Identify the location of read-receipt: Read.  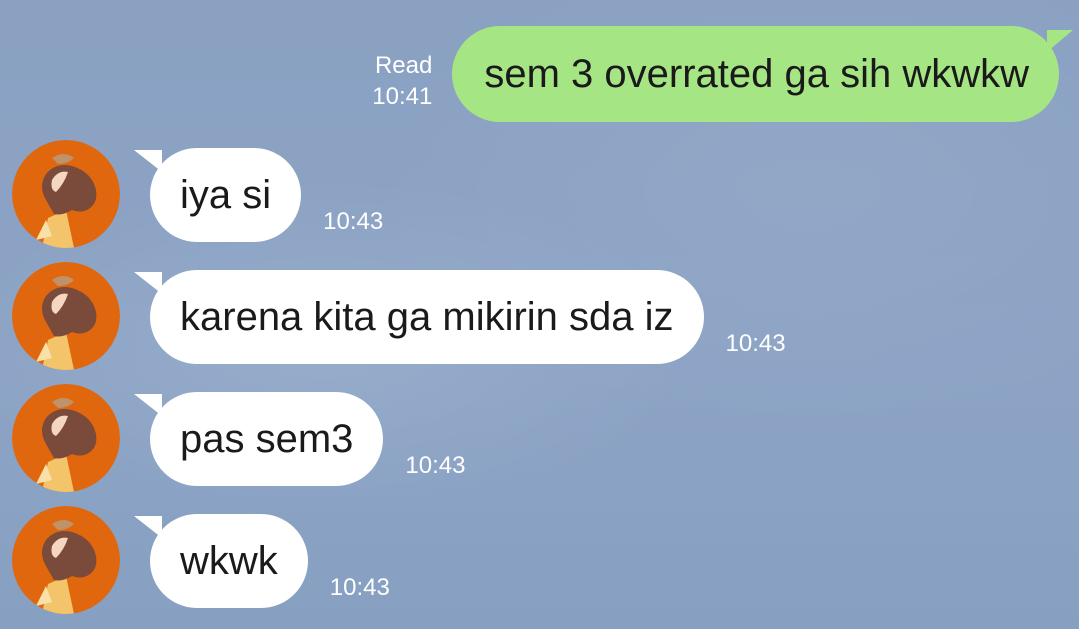
(403, 65).